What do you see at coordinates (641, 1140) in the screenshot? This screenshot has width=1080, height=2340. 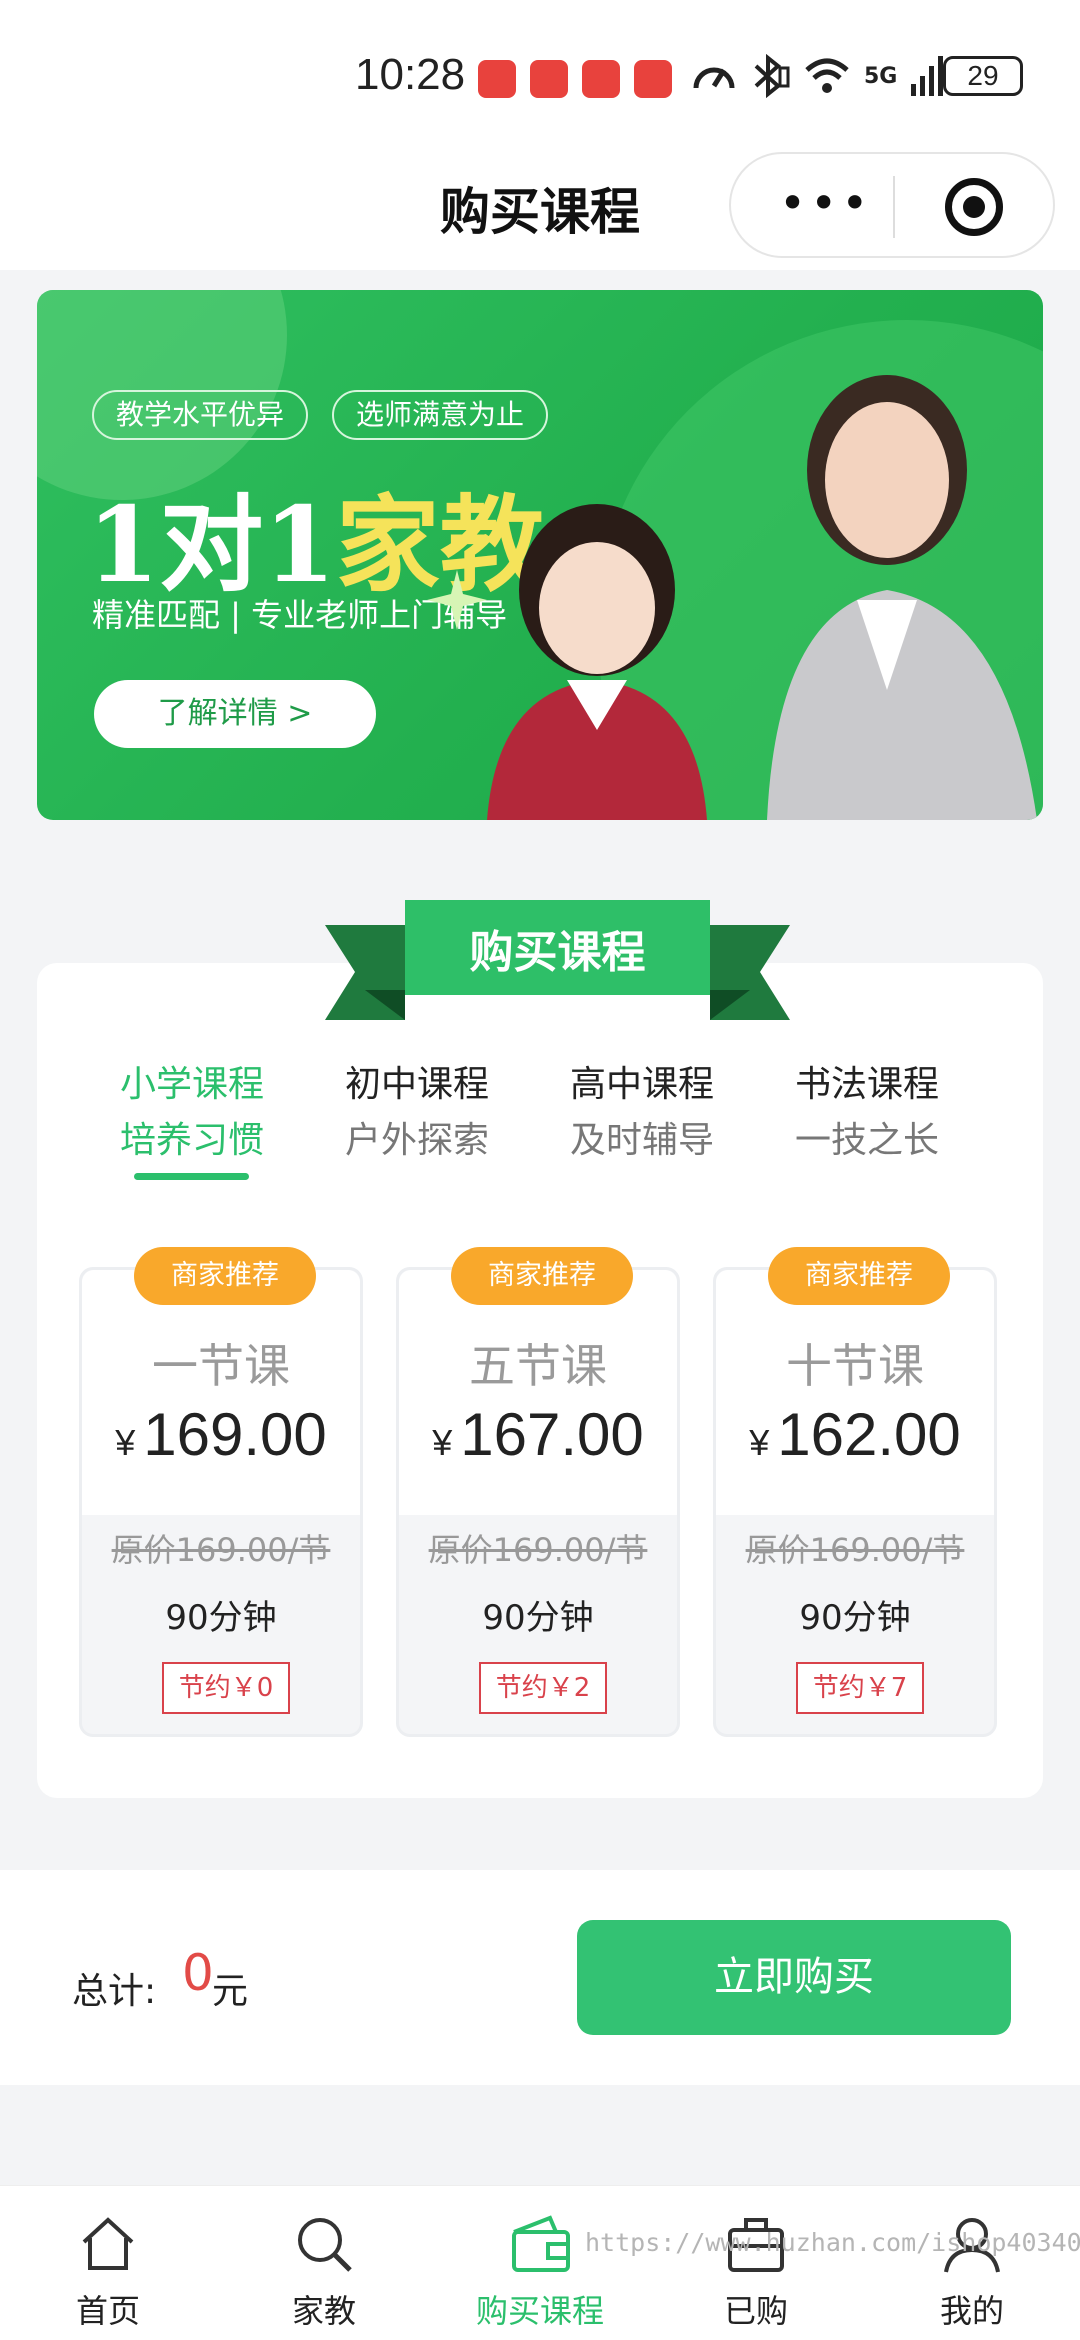 I see `tab-sublabel: 及时辅导` at bounding box center [641, 1140].